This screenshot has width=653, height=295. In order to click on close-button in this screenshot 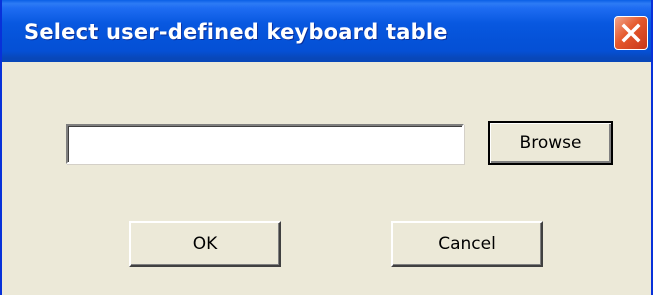, I will do `click(631, 33)`.